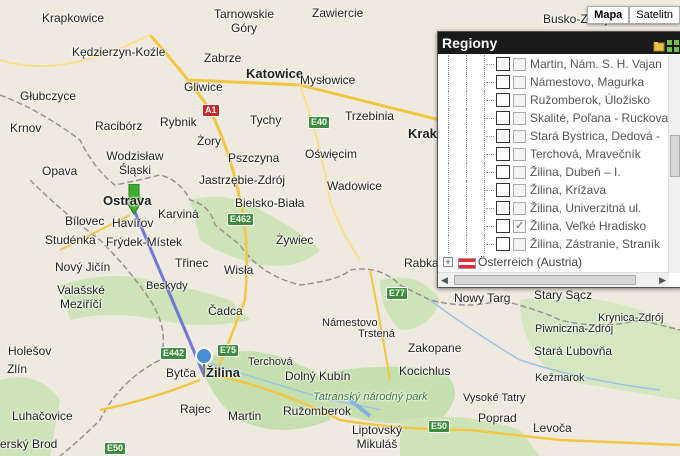  Describe the element at coordinates (585, 154) in the screenshot. I see `tree-item-label: Terchová, Mravečník` at that location.